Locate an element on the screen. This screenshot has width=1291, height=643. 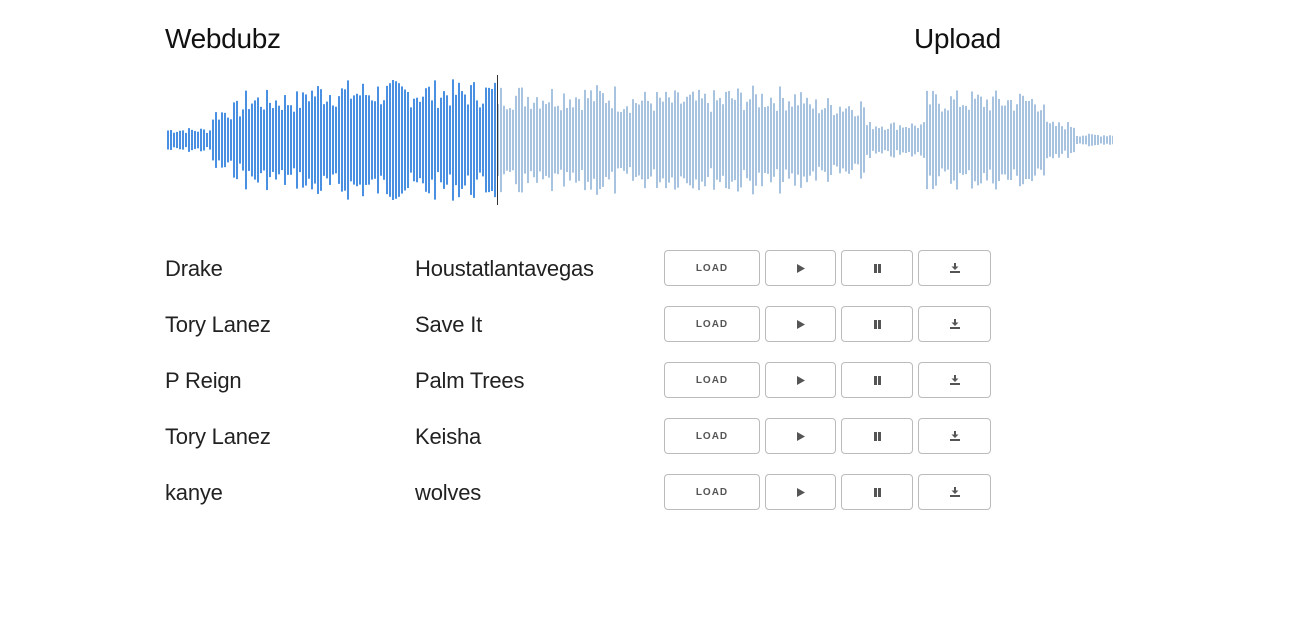
track-artist: Tory Lanez is located at coordinates (218, 436).